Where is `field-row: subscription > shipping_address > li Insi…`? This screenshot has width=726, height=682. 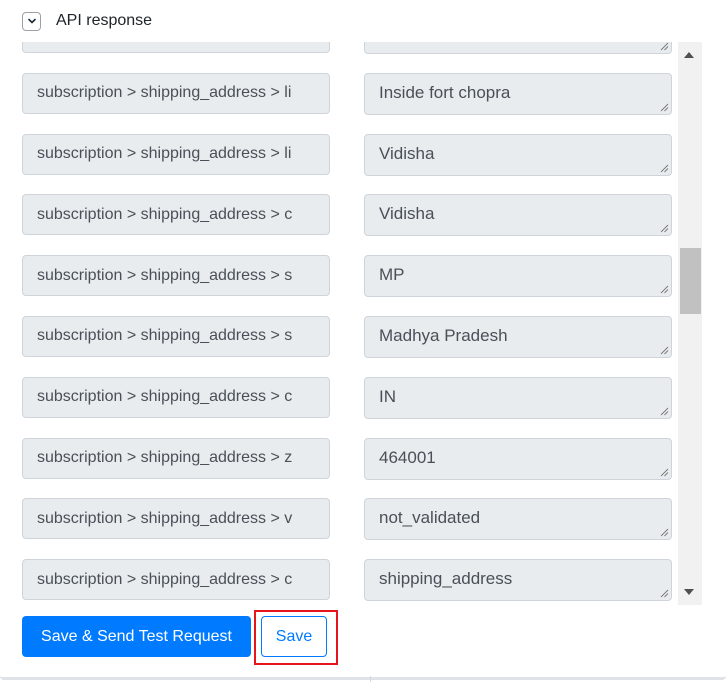
field-row: subscription > shipping_address > li Insi… is located at coordinates (350, 103).